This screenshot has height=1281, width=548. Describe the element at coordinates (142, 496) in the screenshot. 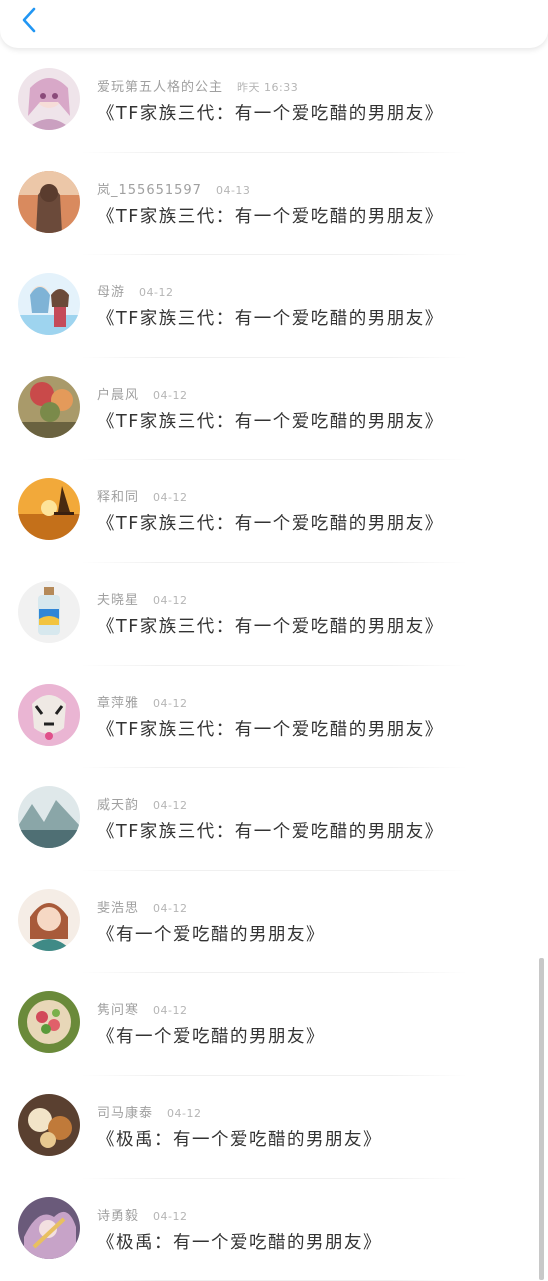

I see `comment-meta: 释和同 04-12` at that location.